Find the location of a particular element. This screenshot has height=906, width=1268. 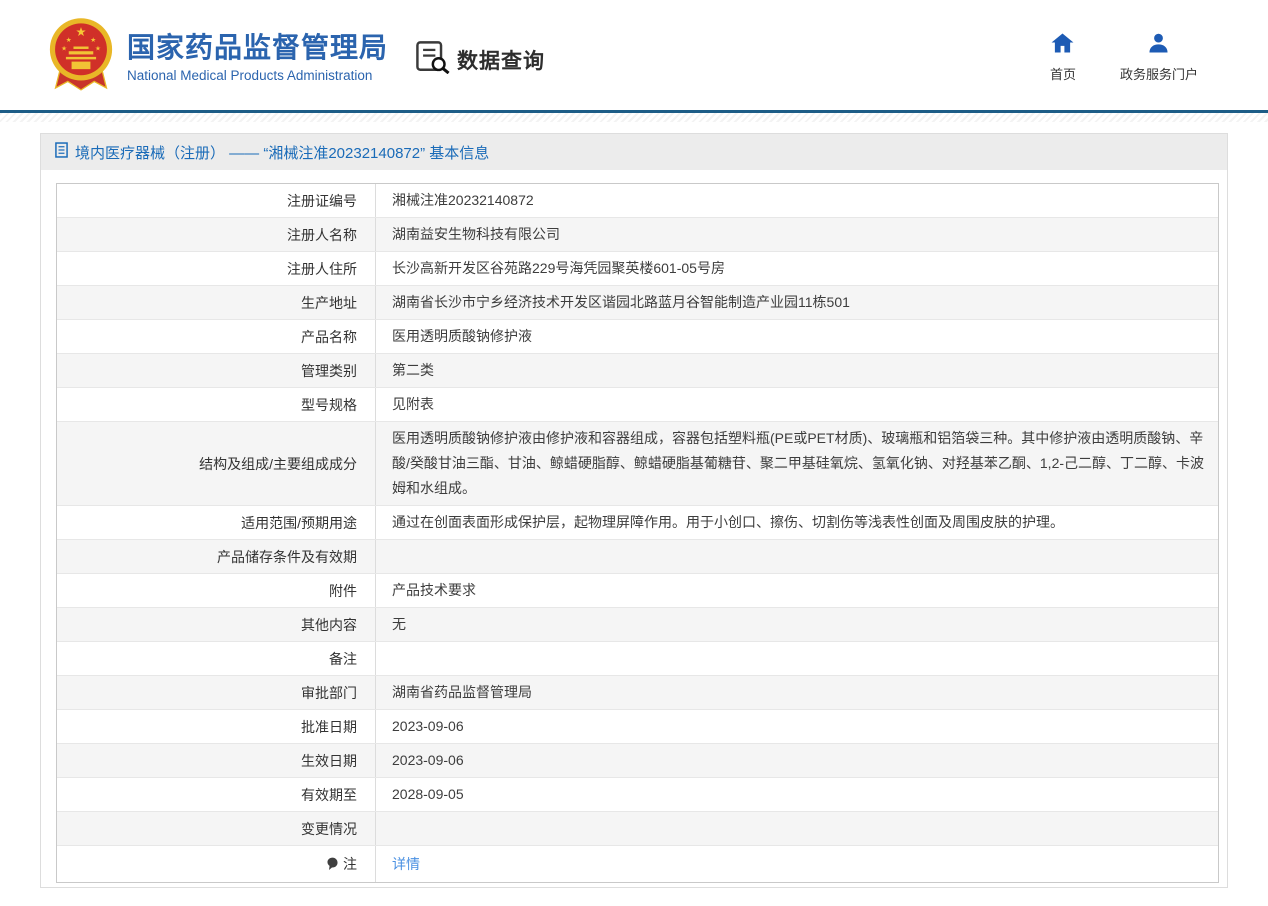

row-value: 长沙高新开发区谷苑路229号海凭园聚英楼601-05号房 is located at coordinates (796, 268).